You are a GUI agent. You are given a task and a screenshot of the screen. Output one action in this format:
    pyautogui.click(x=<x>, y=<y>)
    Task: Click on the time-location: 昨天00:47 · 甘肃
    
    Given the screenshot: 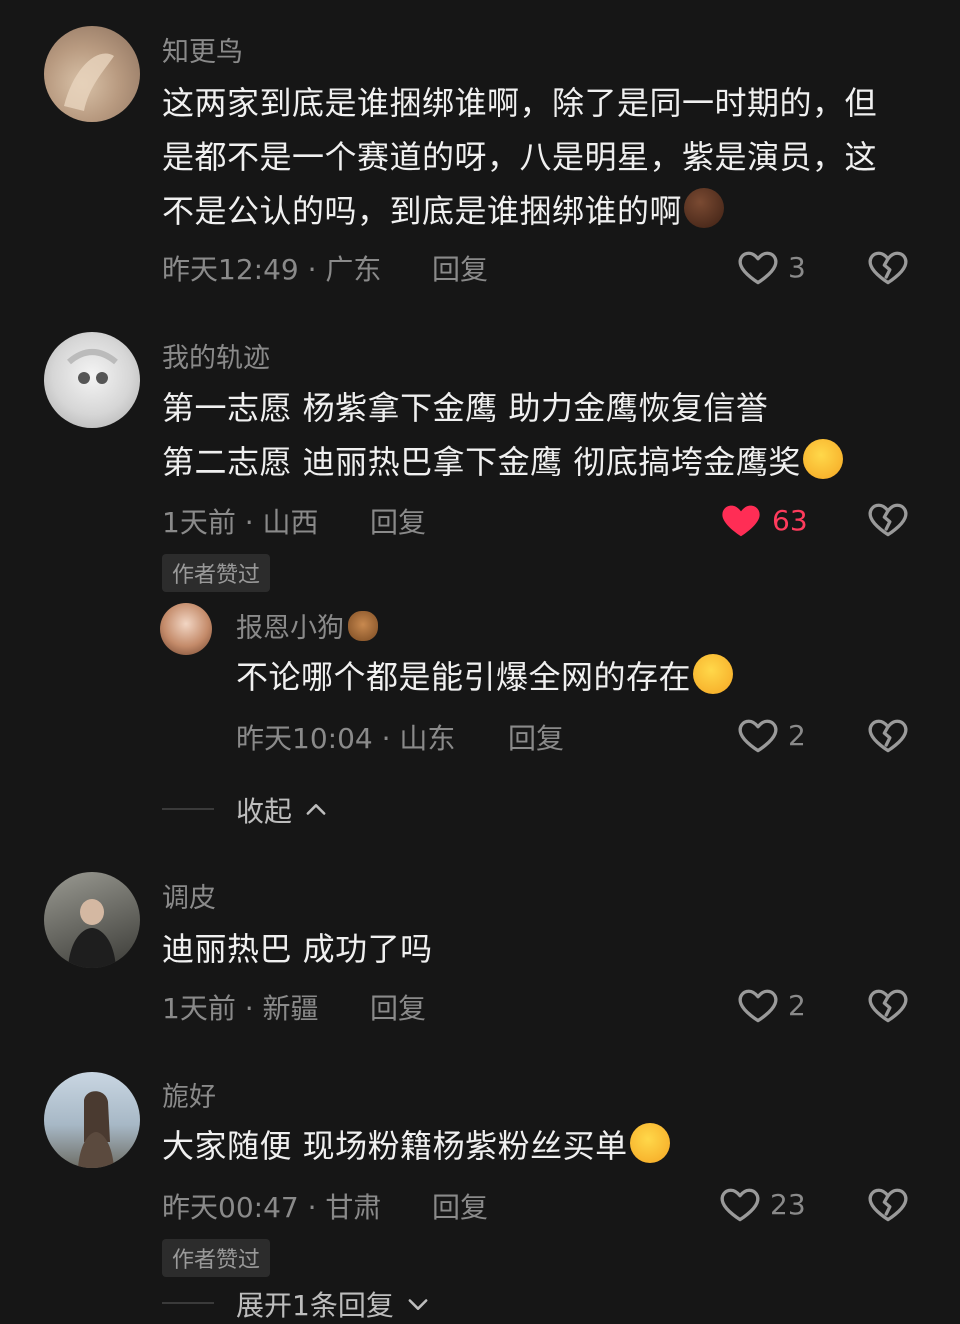 What is the action you would take?
    pyautogui.click(x=272, y=1207)
    